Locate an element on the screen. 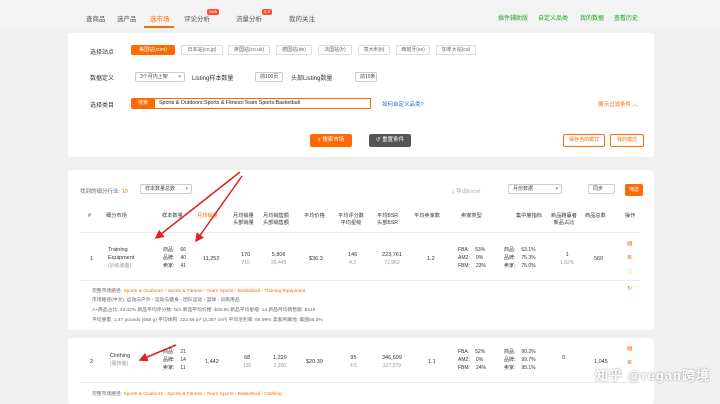 This screenshot has height=404, width=720. arrow-to-sales is located at coordinates (219, 209).